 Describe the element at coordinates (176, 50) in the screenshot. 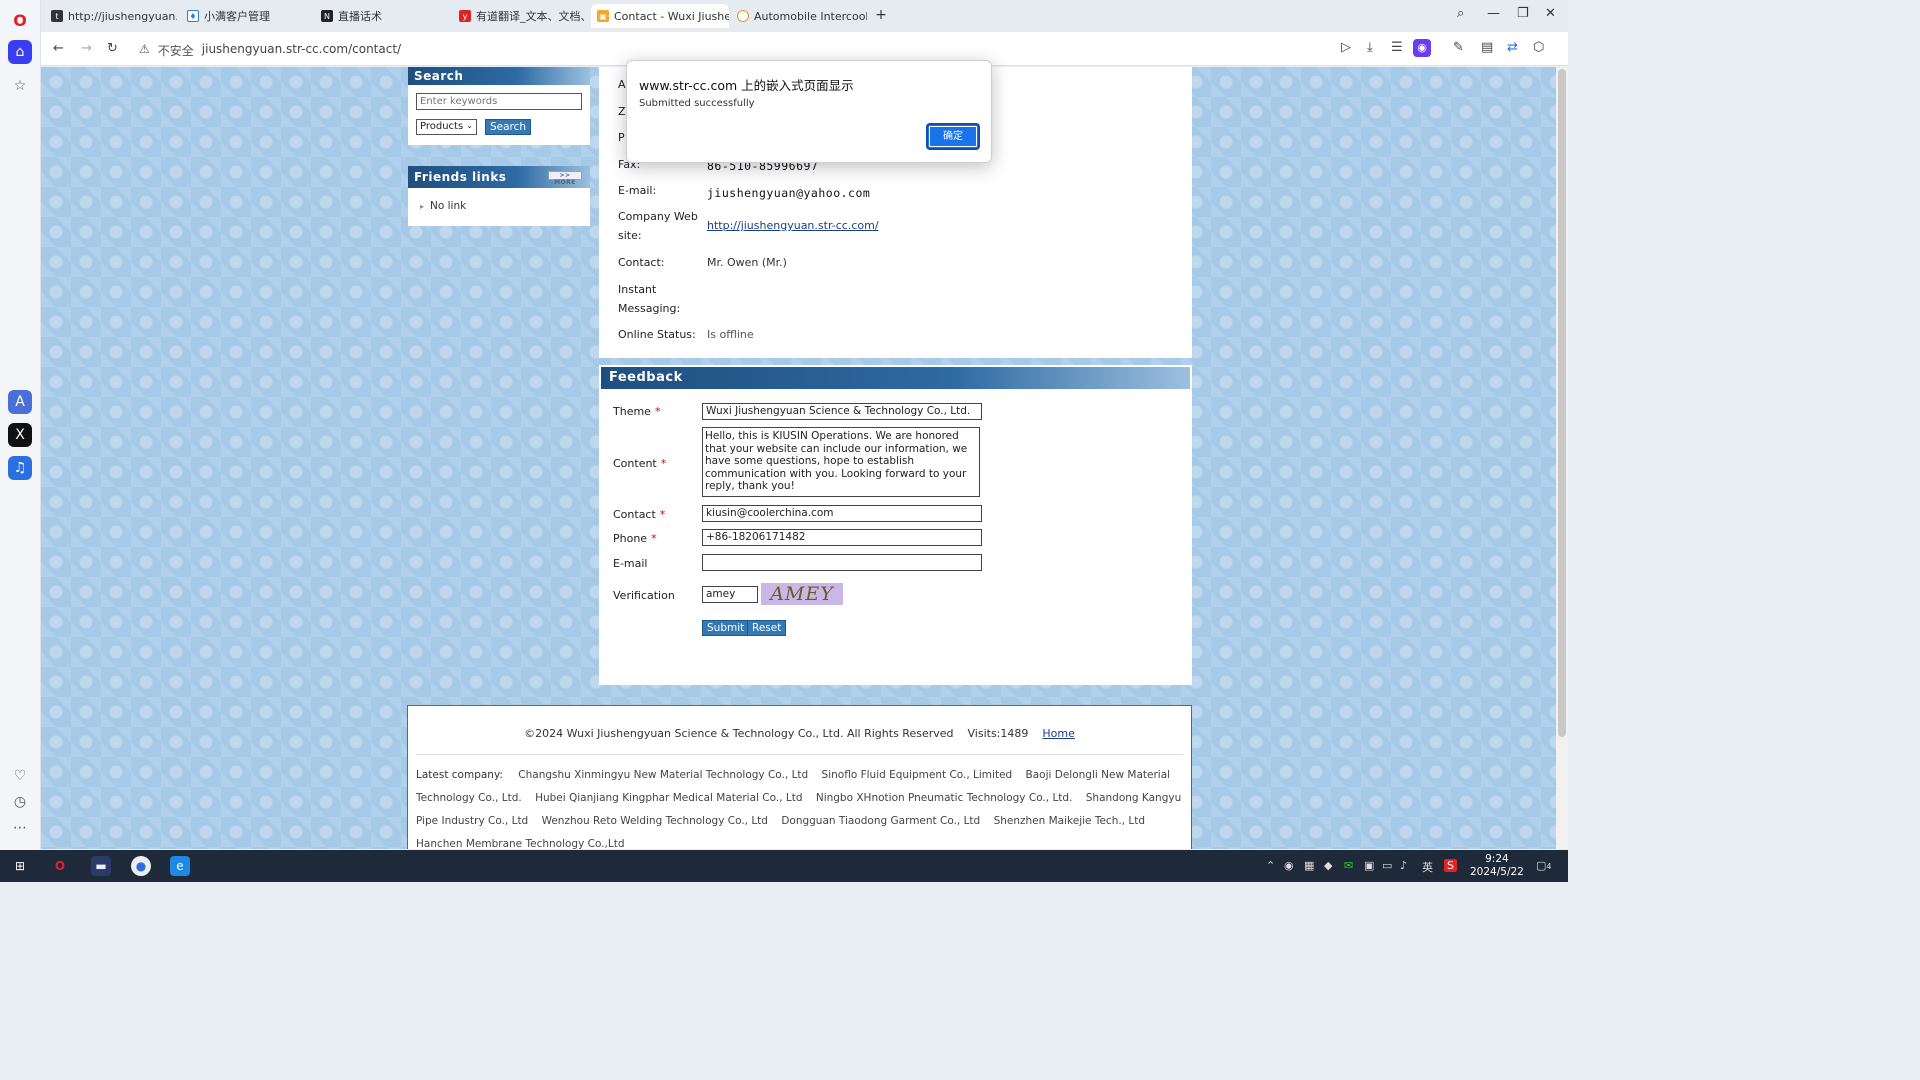

I see `security-label: 不安全` at that location.